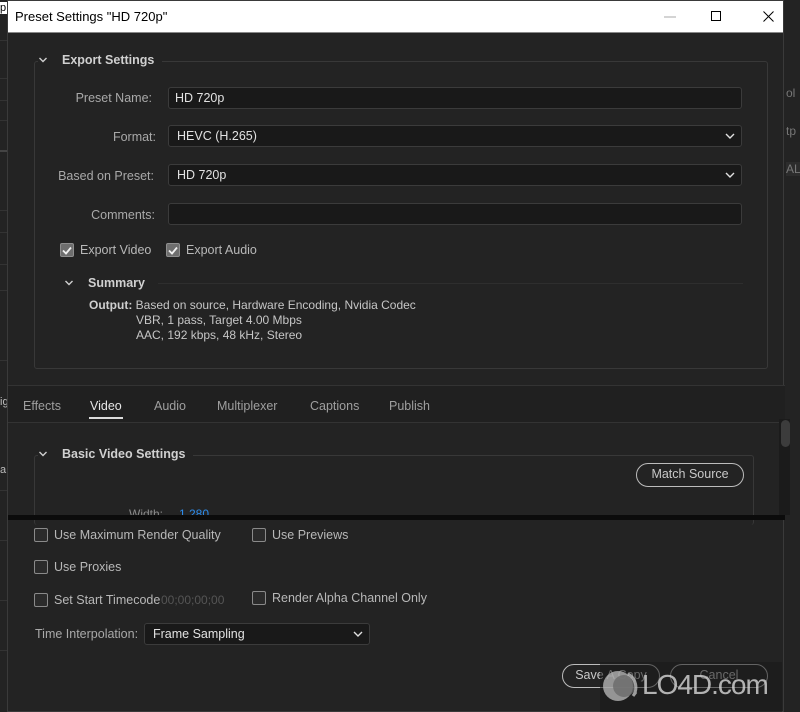 This screenshot has height=712, width=800. What do you see at coordinates (111, 305) in the screenshot?
I see `summary-output-key: Output:` at bounding box center [111, 305].